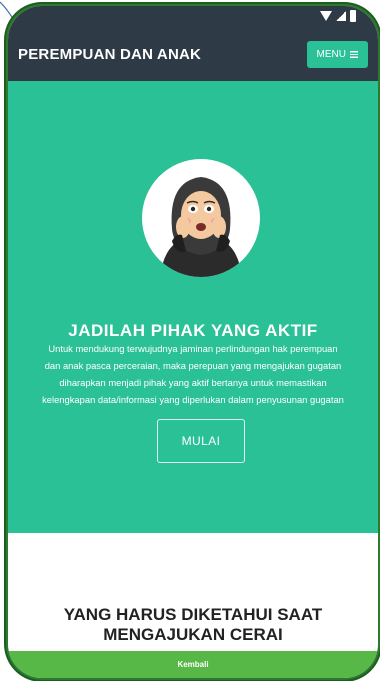 The width and height of the screenshot is (380, 681). I want to click on woman-avatar-illustration, so click(201, 218).